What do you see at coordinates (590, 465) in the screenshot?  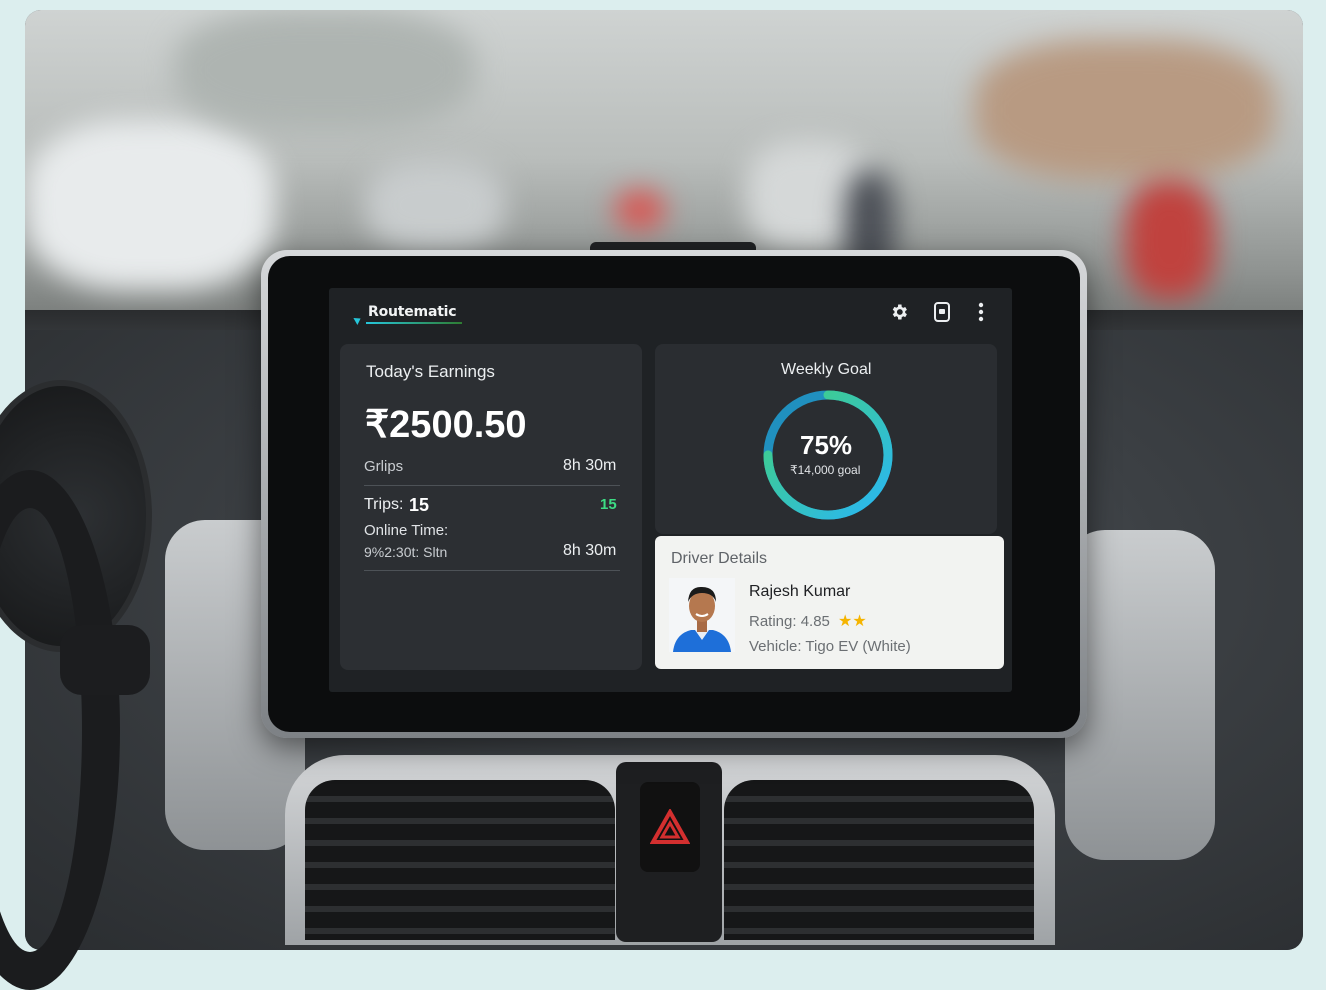 I see `earnings-row1-value: 8h 30m` at bounding box center [590, 465].